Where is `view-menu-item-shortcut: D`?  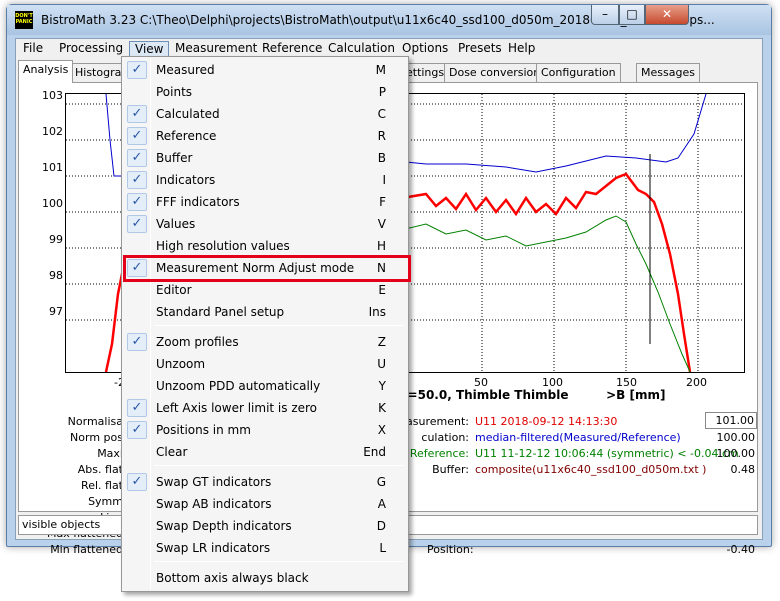
view-menu-item-shortcut: D is located at coordinates (381, 526).